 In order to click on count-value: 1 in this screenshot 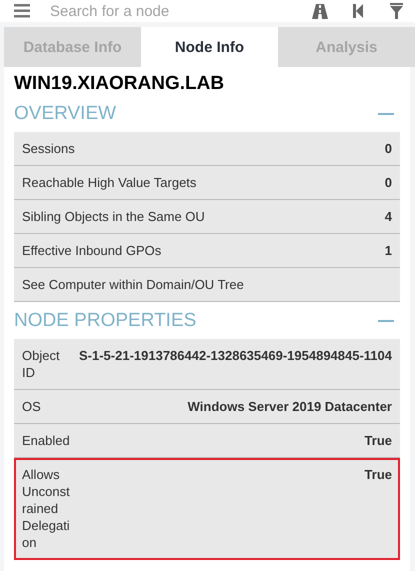, I will do `click(388, 250)`.